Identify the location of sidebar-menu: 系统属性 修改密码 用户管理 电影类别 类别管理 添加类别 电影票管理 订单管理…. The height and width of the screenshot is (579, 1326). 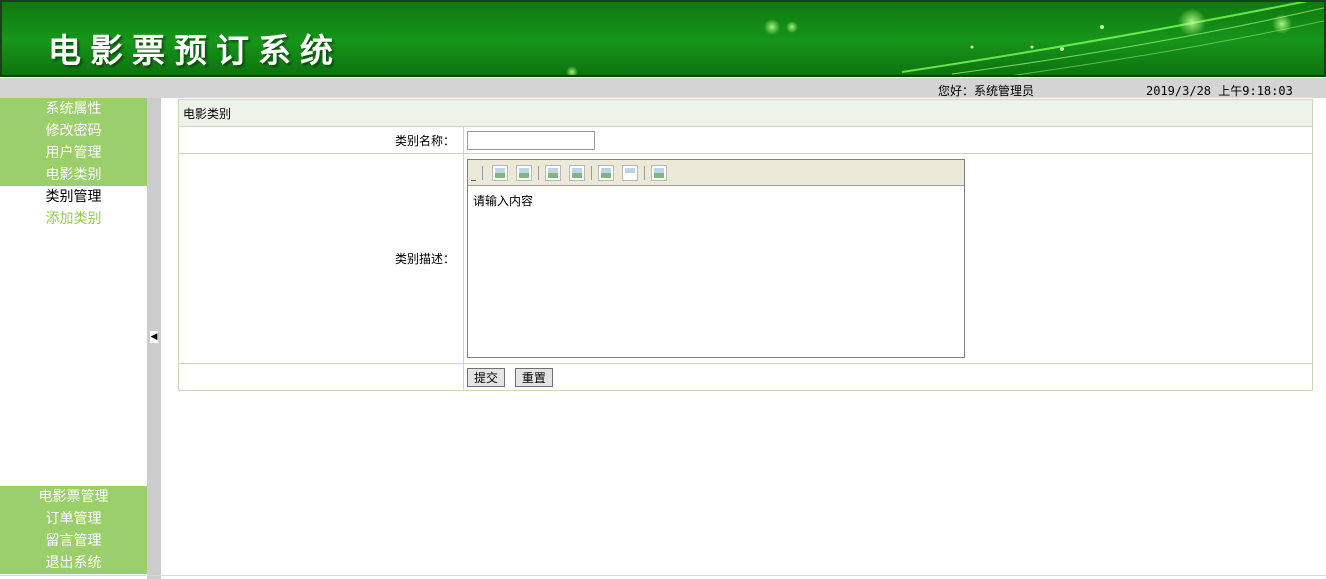
(73, 338).